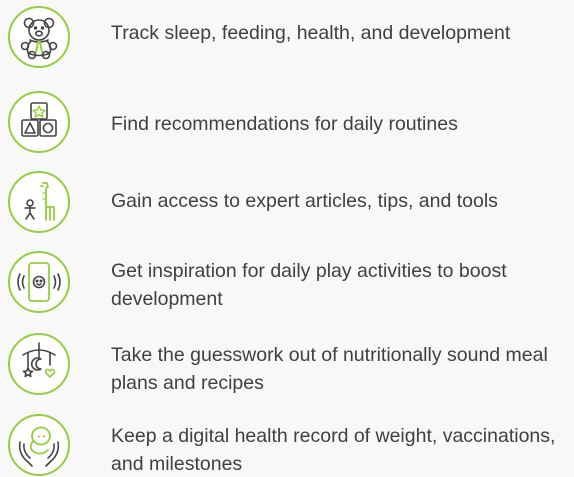  I want to click on baby-mobile-icon, so click(39, 364).